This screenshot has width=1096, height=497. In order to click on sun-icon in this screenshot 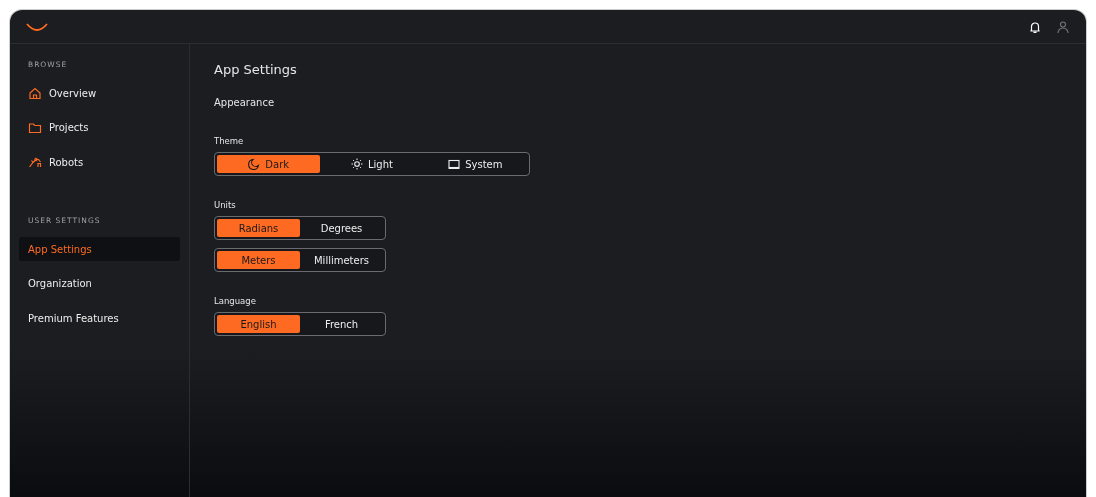, I will do `click(357, 164)`.